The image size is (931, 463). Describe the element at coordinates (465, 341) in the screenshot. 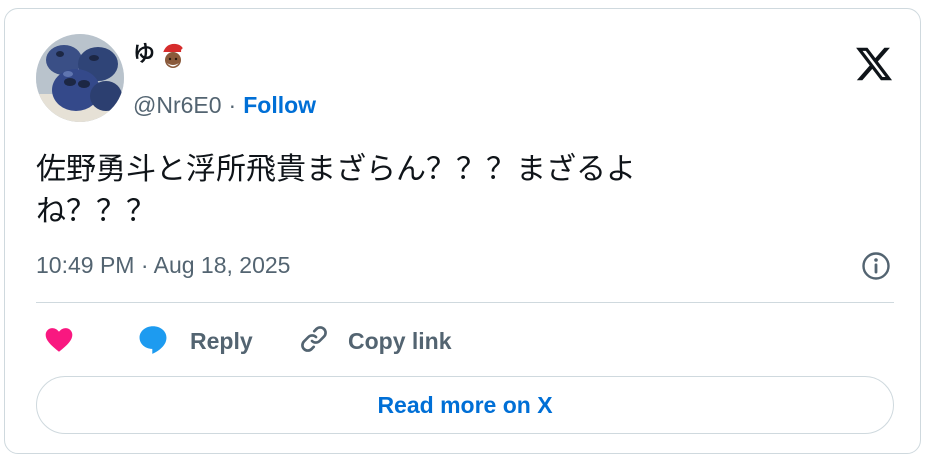

I see `action-bar: Reply Copy link` at that location.